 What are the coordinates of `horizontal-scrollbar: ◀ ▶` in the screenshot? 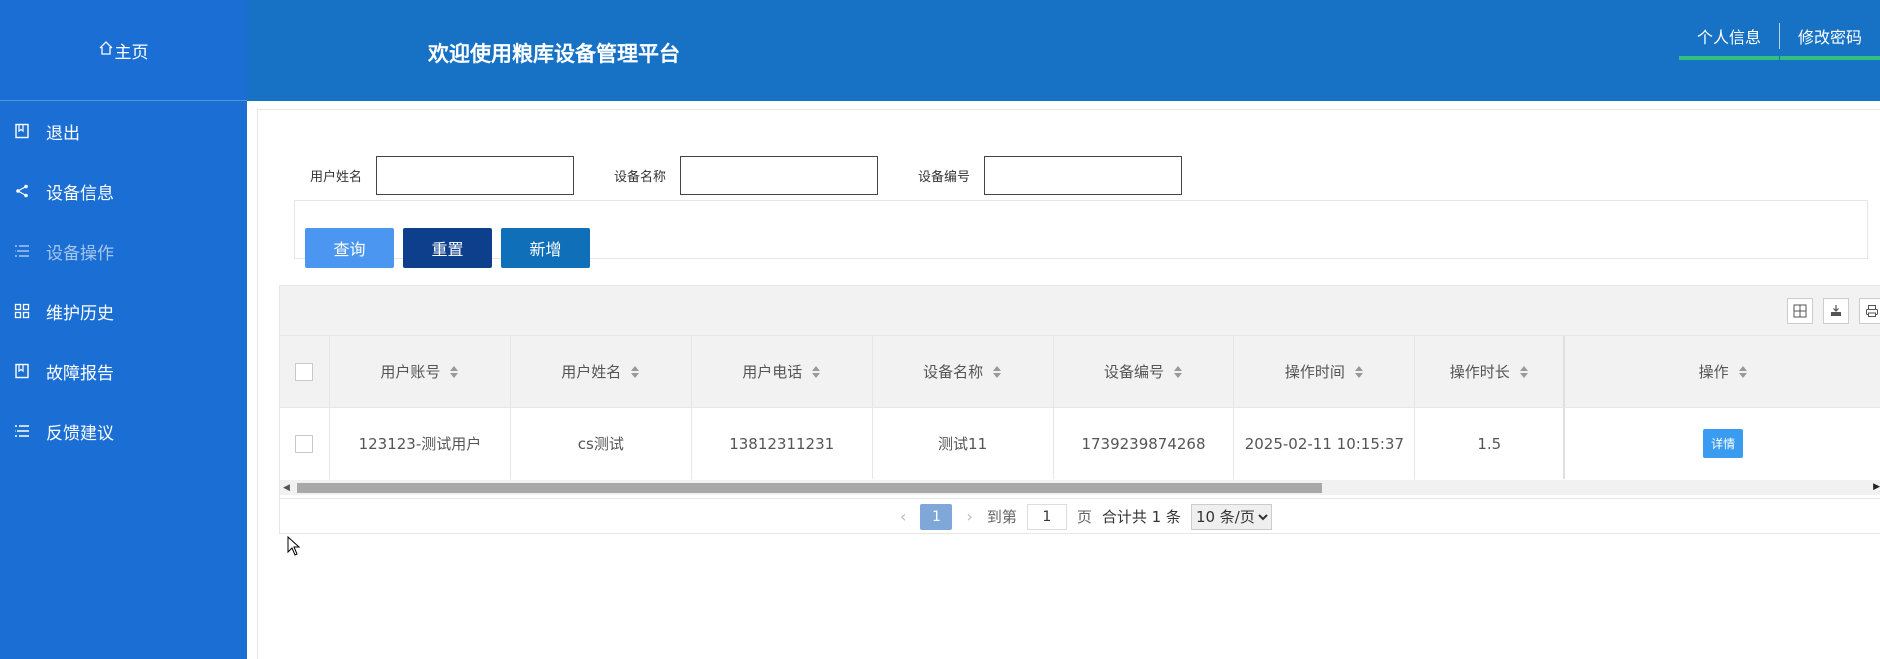 It's located at (1080, 487).